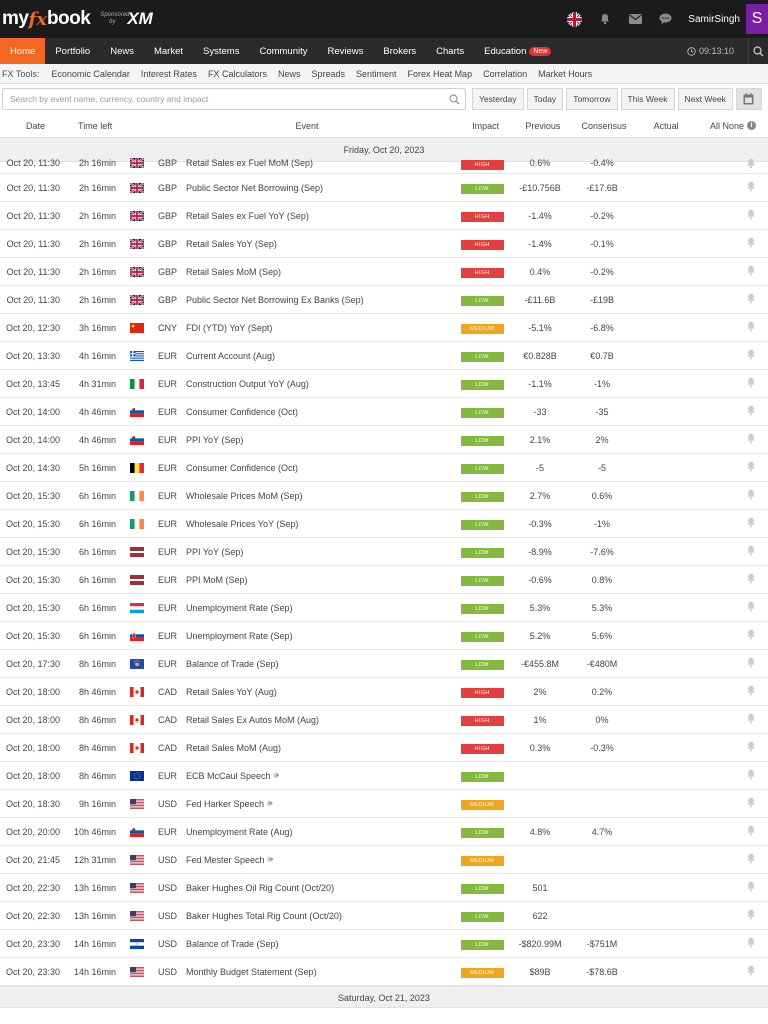  Describe the element at coordinates (505, 74) in the screenshot. I see `tool-correlation: Correlation` at that location.